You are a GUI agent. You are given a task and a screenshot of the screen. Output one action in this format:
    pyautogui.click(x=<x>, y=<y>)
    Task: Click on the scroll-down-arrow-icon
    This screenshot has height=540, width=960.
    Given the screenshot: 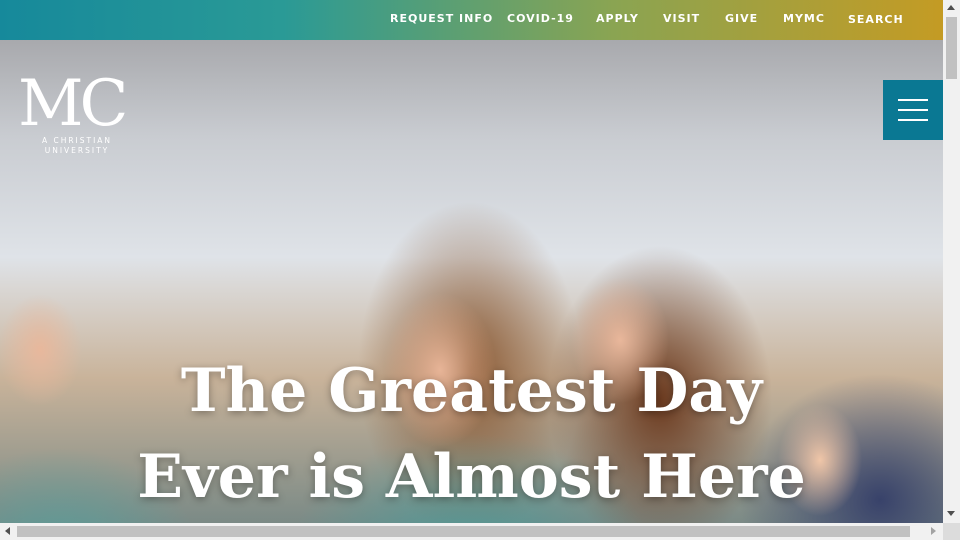 What is the action you would take?
    pyautogui.click(x=951, y=513)
    